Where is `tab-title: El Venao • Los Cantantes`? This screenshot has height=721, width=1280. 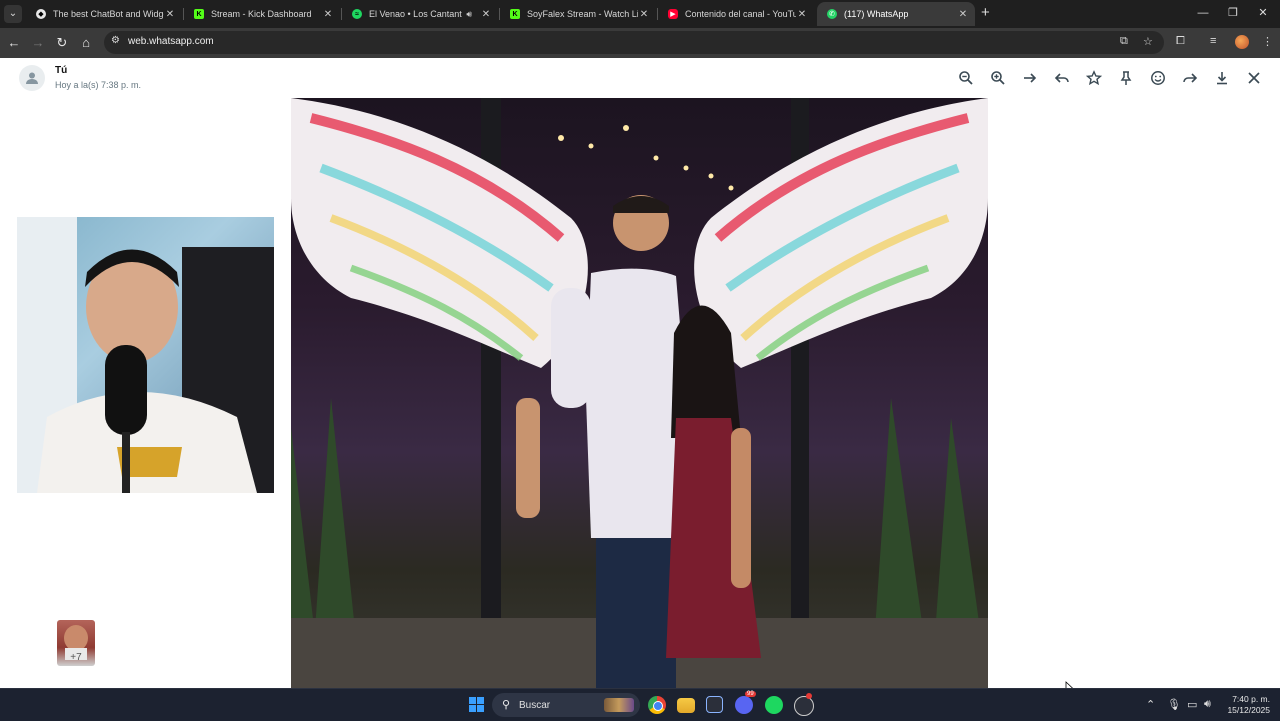
tab-title: El Venao • Los Cantantes is located at coordinates (416, 14).